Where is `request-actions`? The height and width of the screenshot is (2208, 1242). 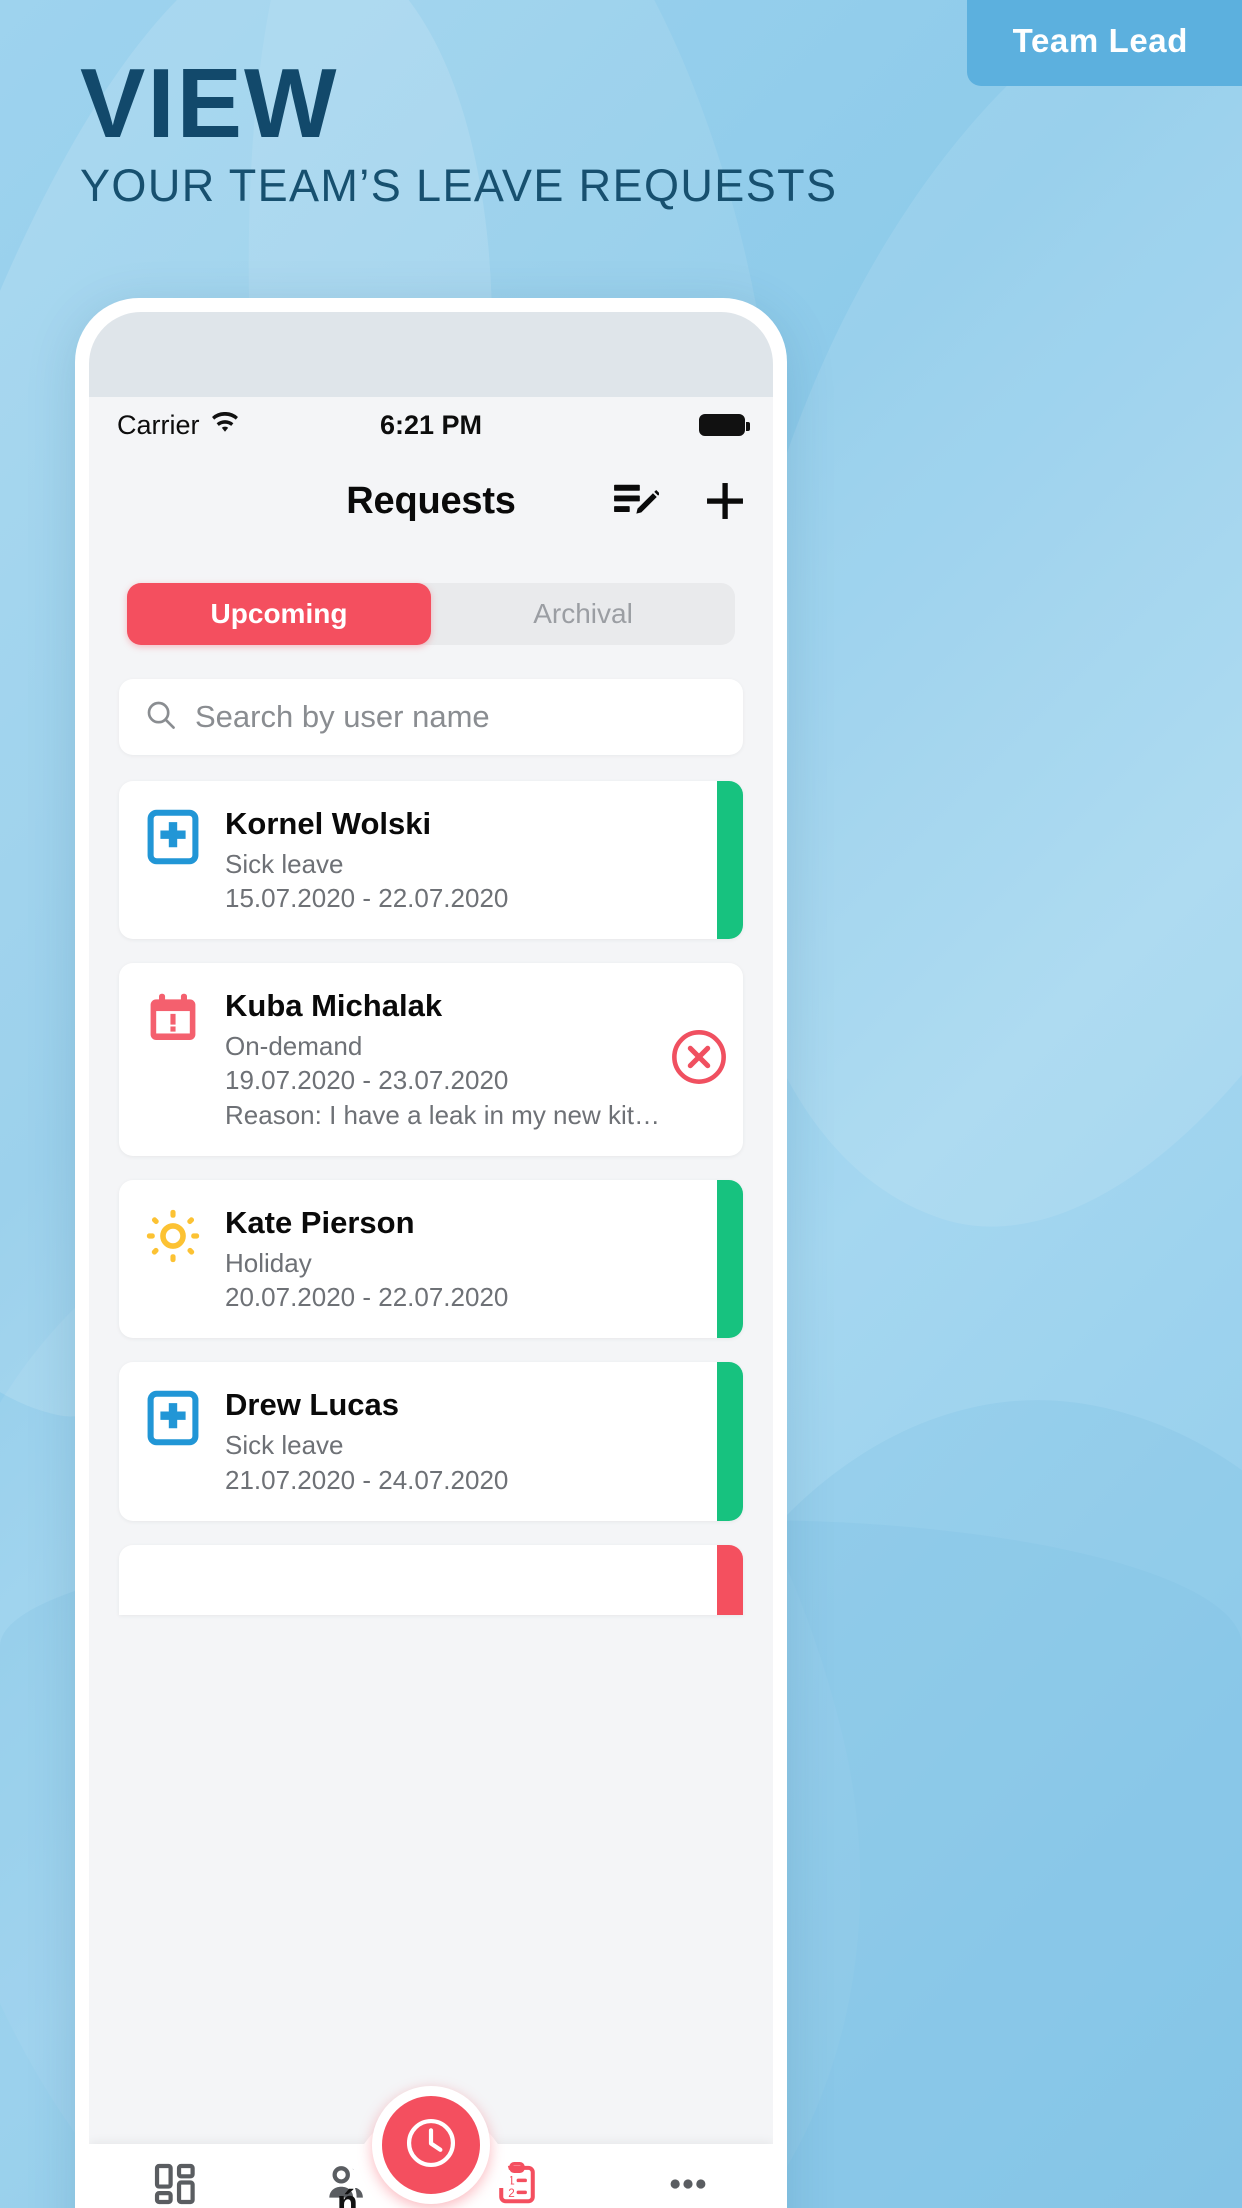
request-actions is located at coordinates (701, 1059).